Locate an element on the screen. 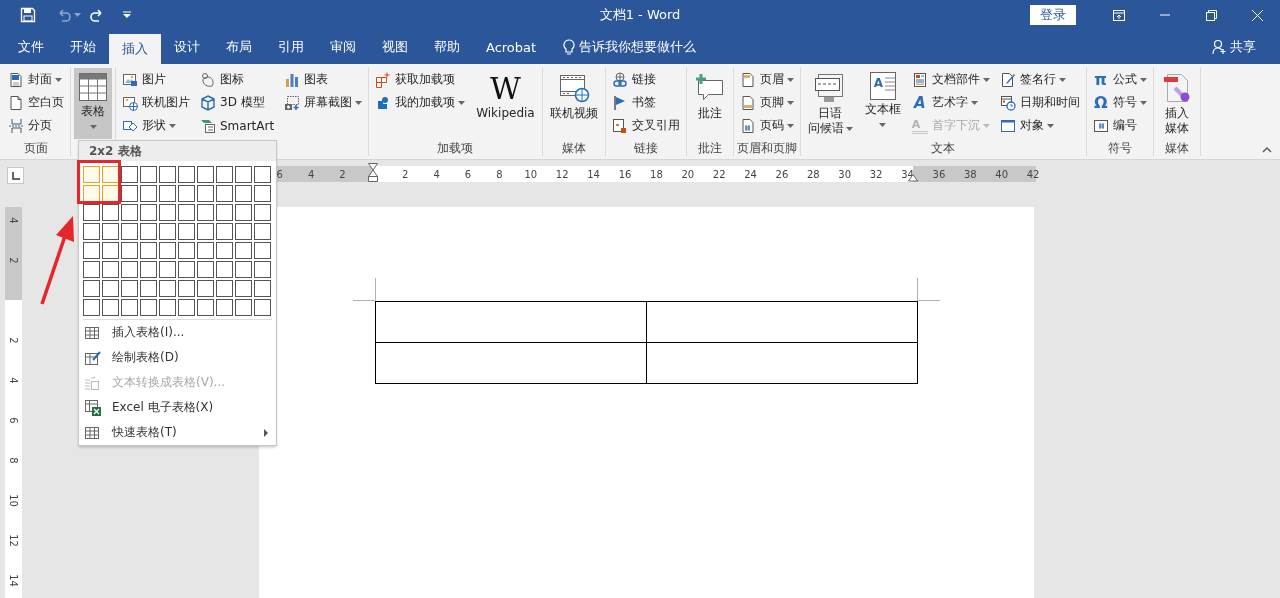 Image resolution: width=1280 pixels, height=598 pixels. ribbon-button: W Wikipedia is located at coordinates (505, 103).